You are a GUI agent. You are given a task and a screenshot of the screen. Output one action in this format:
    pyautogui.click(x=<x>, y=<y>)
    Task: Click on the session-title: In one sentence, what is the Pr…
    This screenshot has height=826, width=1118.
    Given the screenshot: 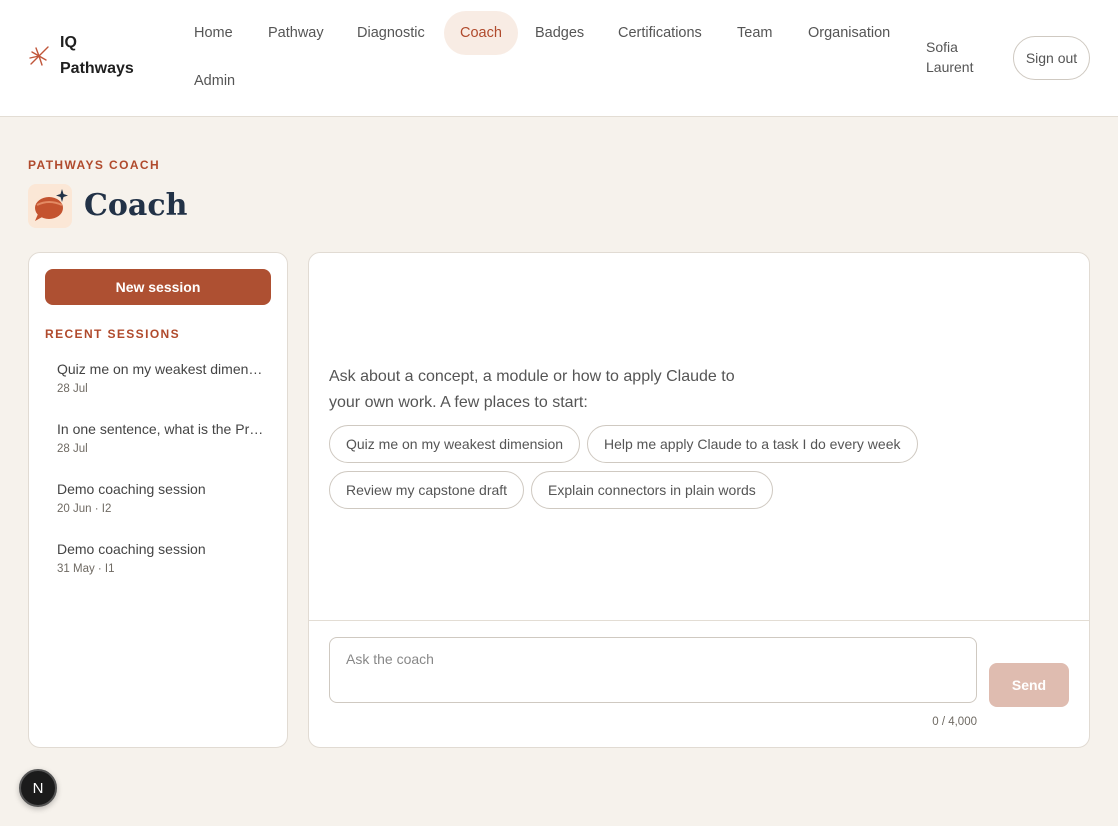 What is the action you would take?
    pyautogui.click(x=160, y=429)
    